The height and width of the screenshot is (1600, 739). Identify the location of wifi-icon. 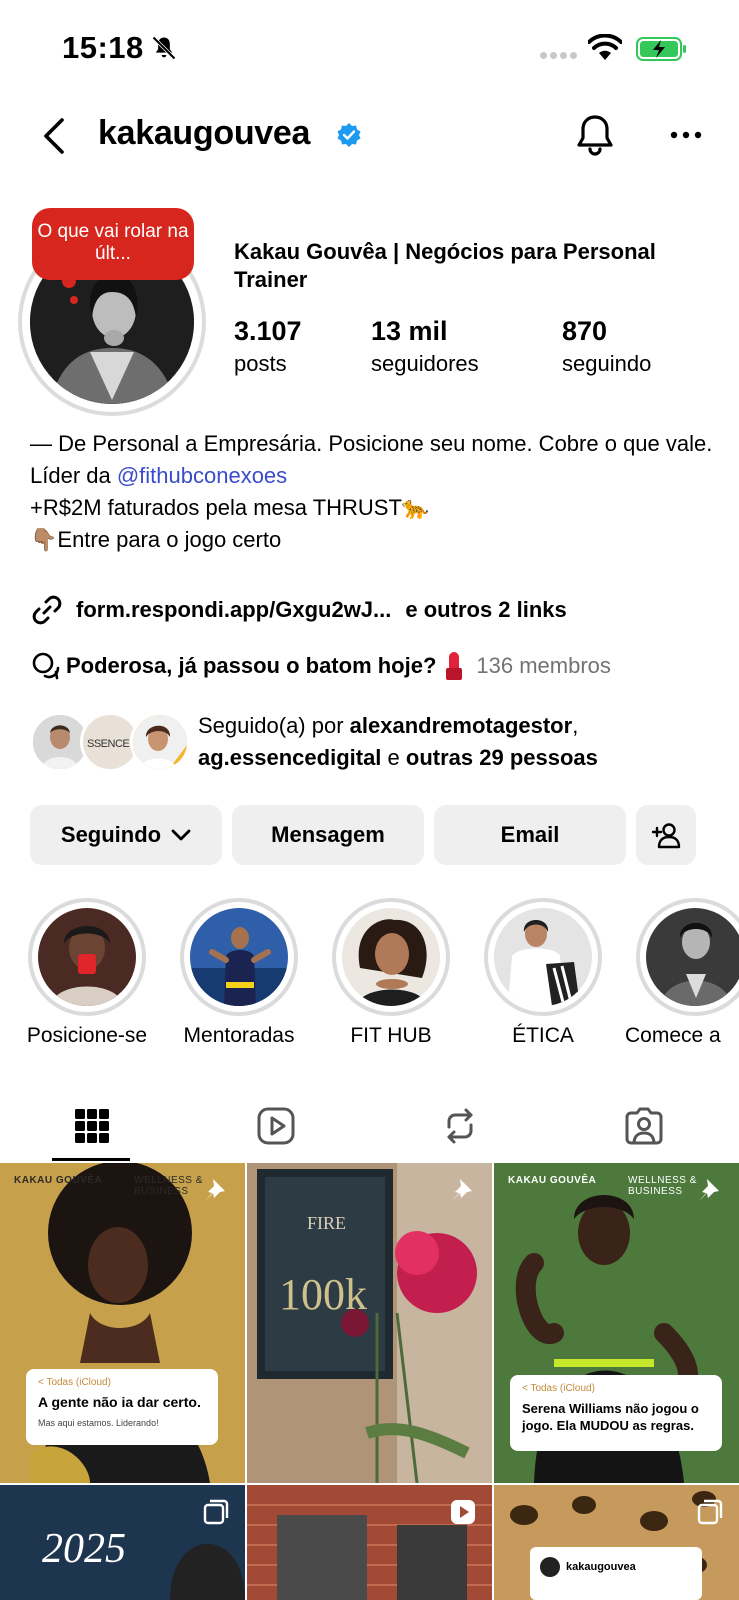
(605, 47).